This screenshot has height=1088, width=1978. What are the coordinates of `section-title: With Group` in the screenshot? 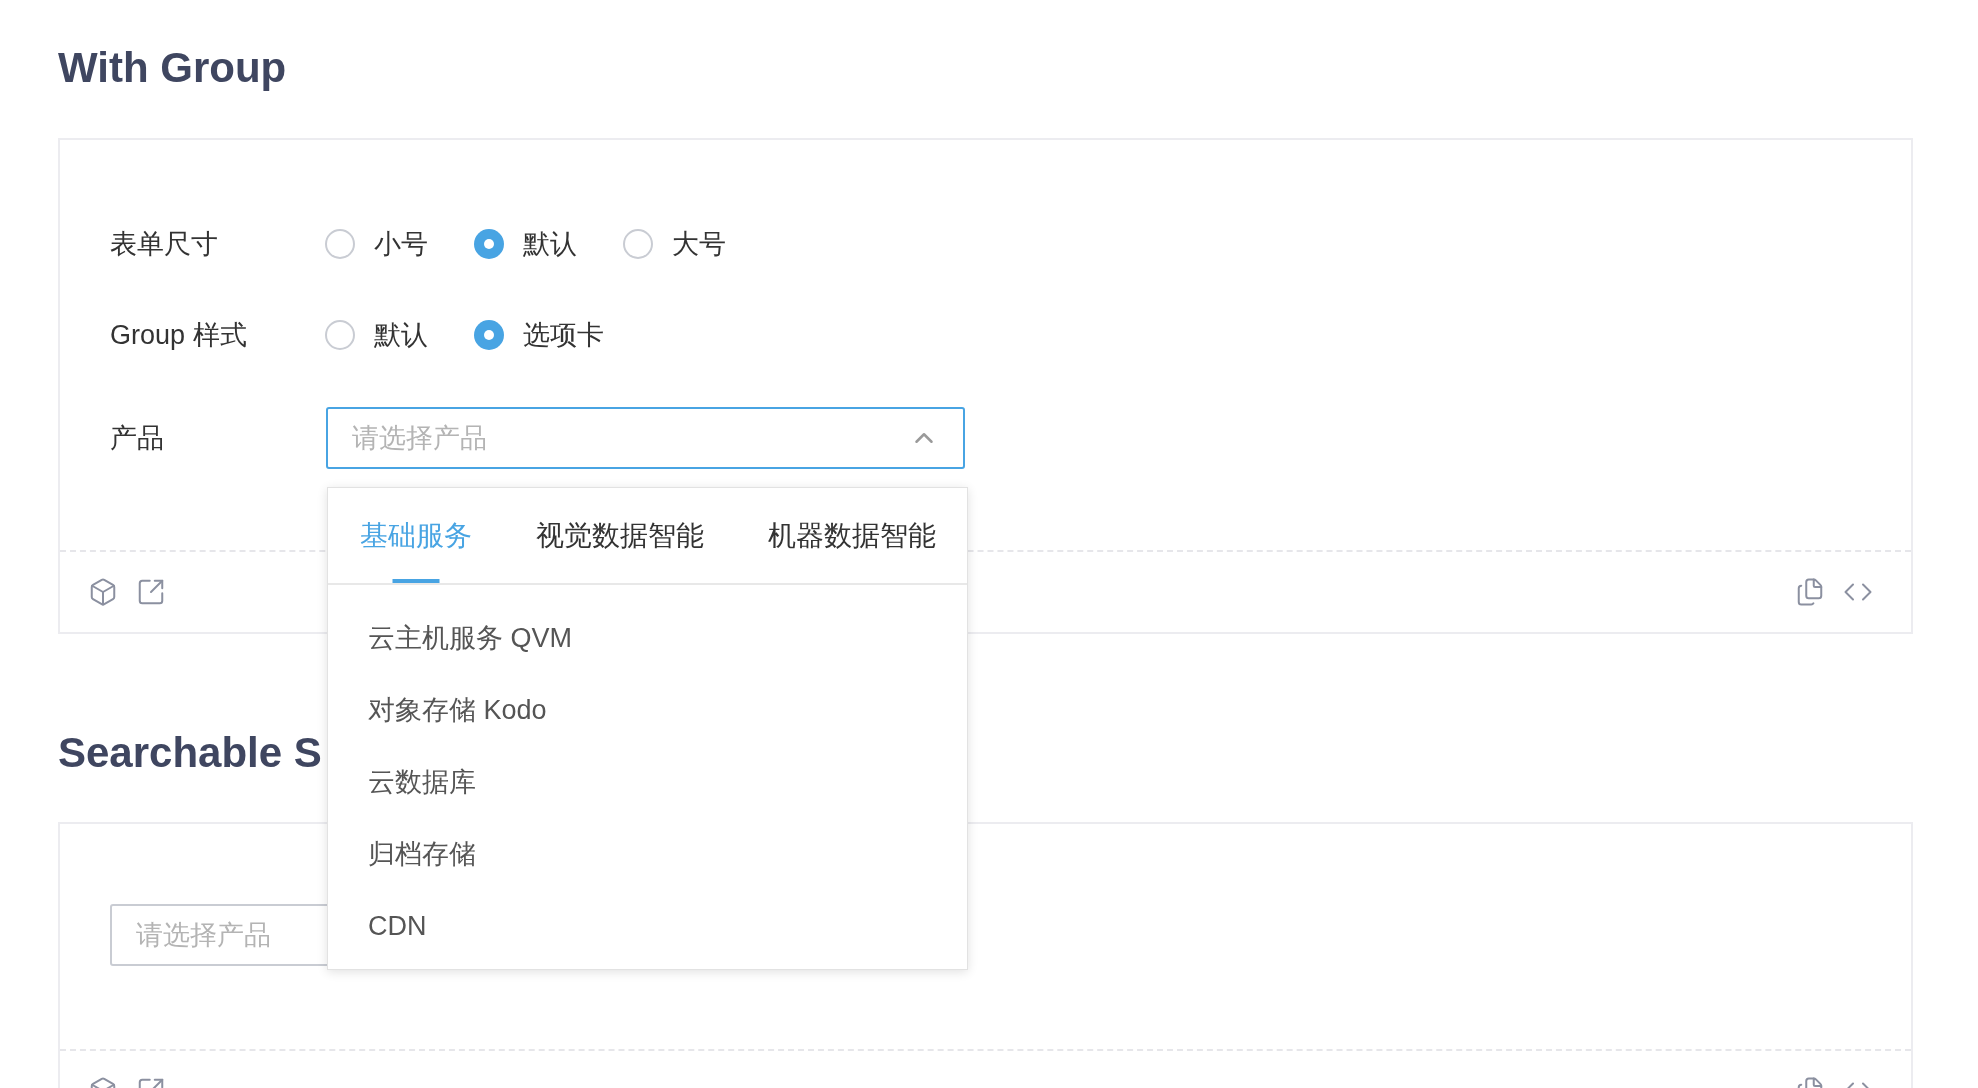 It's located at (172, 68).